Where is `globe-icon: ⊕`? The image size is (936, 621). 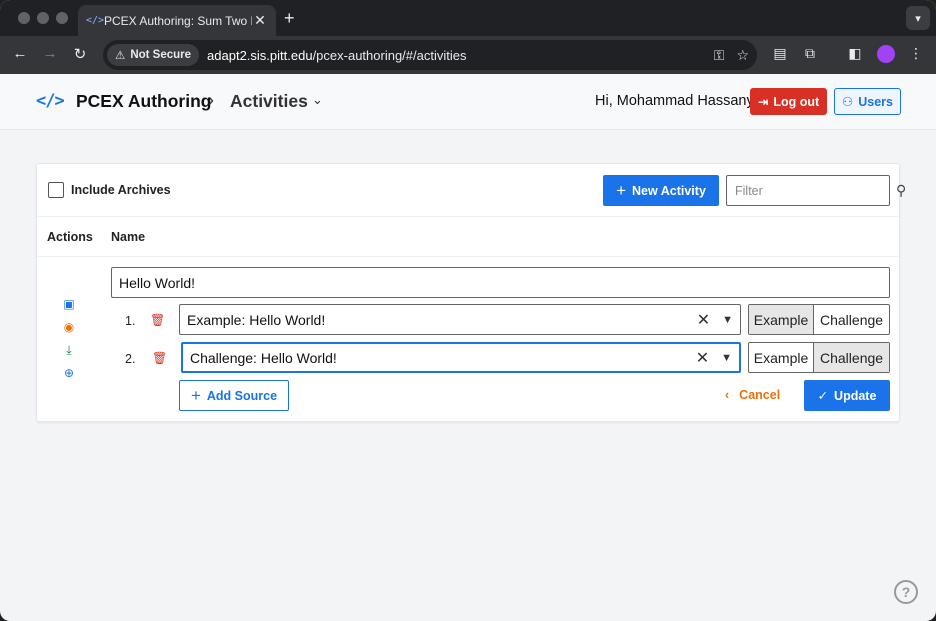 globe-icon: ⊕ is located at coordinates (69, 373).